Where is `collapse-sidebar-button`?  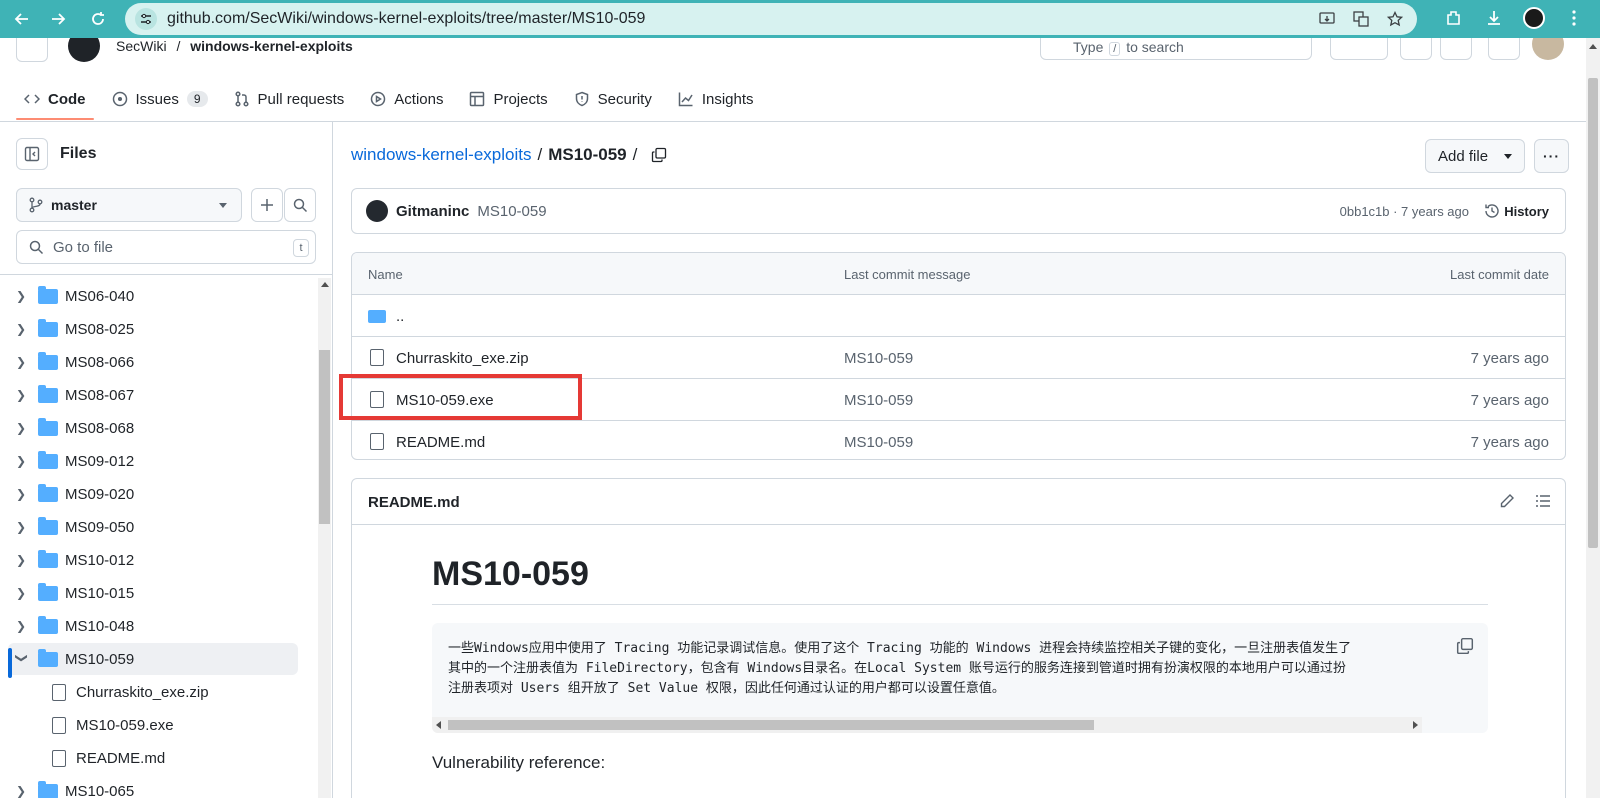 collapse-sidebar-button is located at coordinates (32, 154).